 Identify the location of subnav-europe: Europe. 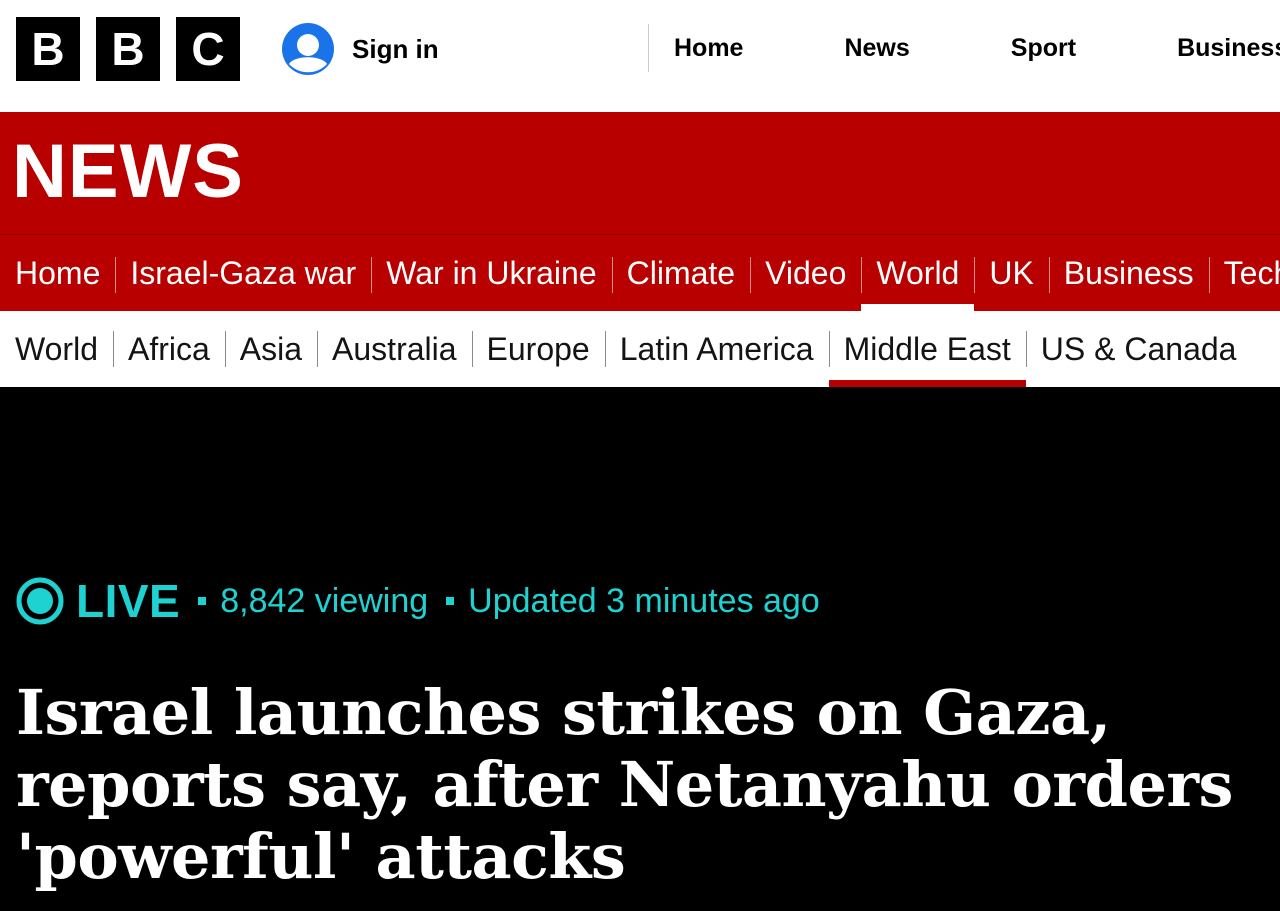
(538, 349).